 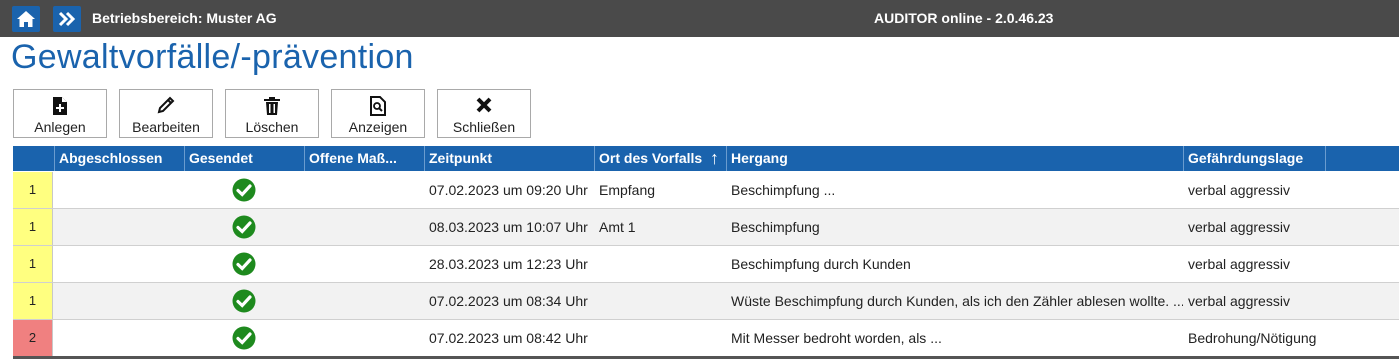 I want to click on new-button: Anlegen, so click(x=60, y=113).